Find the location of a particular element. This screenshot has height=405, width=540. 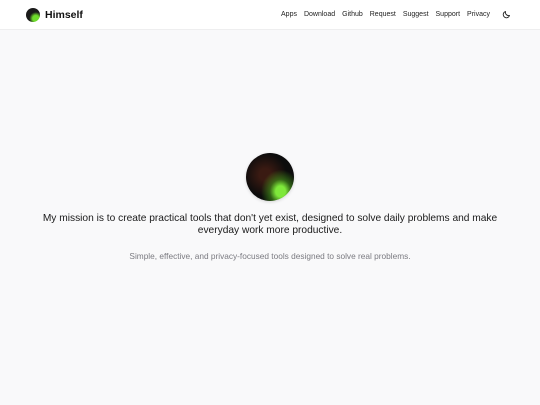

nav-item-download: Download is located at coordinates (319, 14).